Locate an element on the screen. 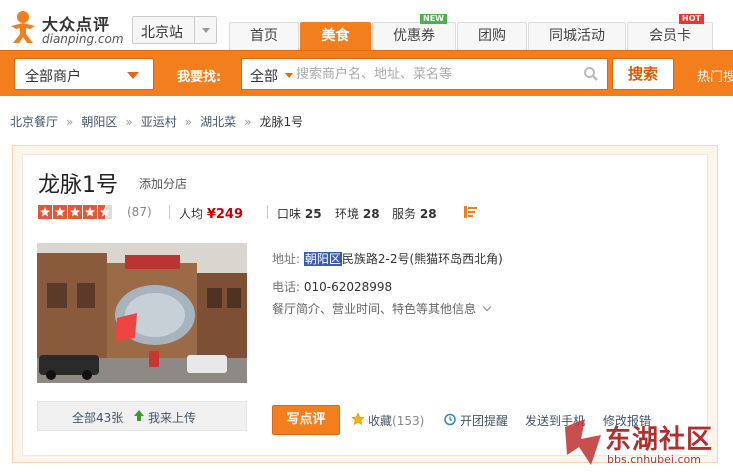 Image resolution: width=733 pixels, height=475 pixels. upload-arrow-icon is located at coordinates (139, 415).